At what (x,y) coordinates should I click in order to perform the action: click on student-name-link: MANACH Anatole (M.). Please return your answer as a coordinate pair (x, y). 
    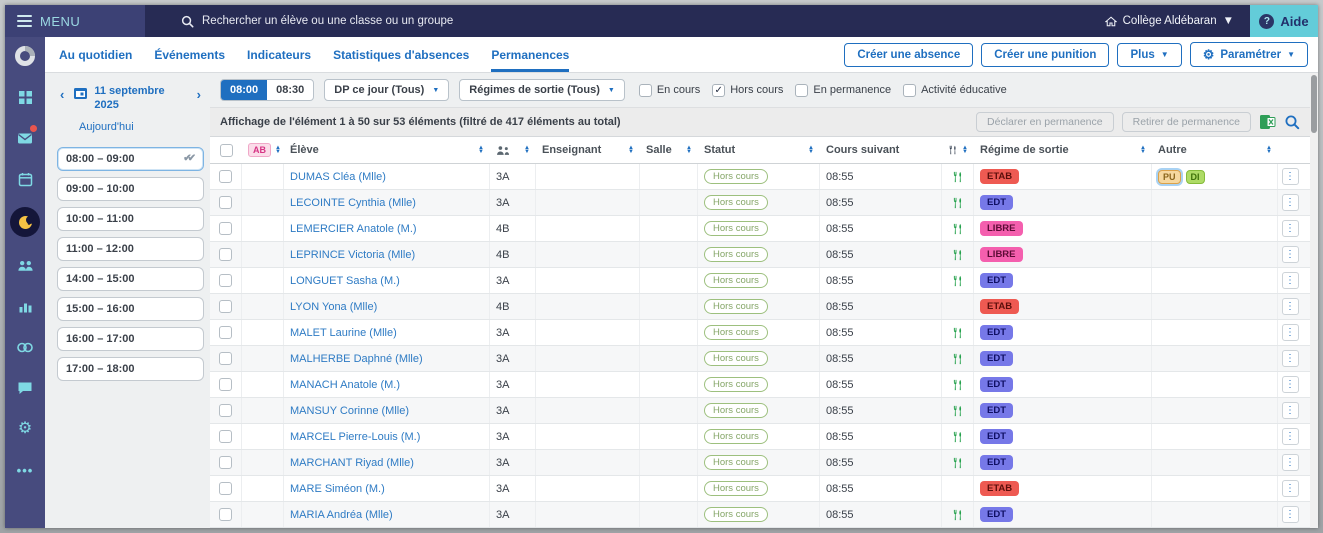
    Looking at the image, I should click on (345, 385).